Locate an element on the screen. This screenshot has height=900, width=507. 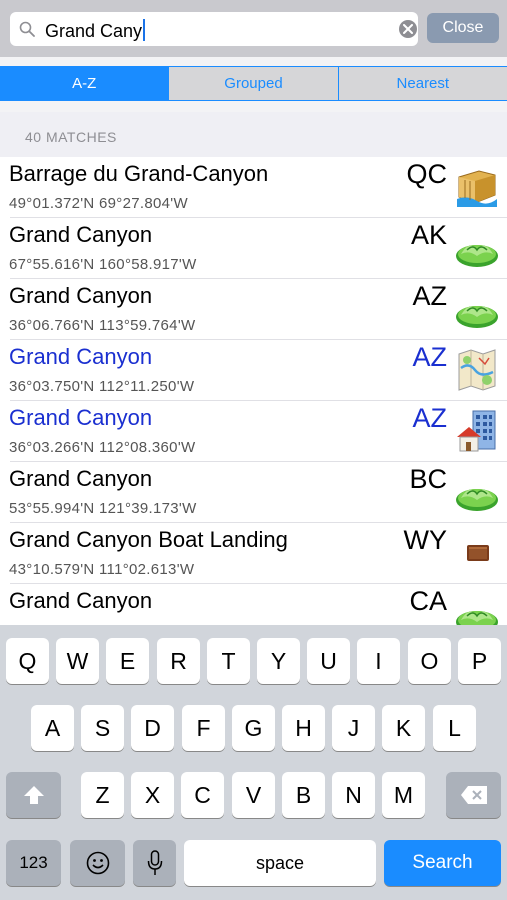
key-m: M is located at coordinates (403, 795).